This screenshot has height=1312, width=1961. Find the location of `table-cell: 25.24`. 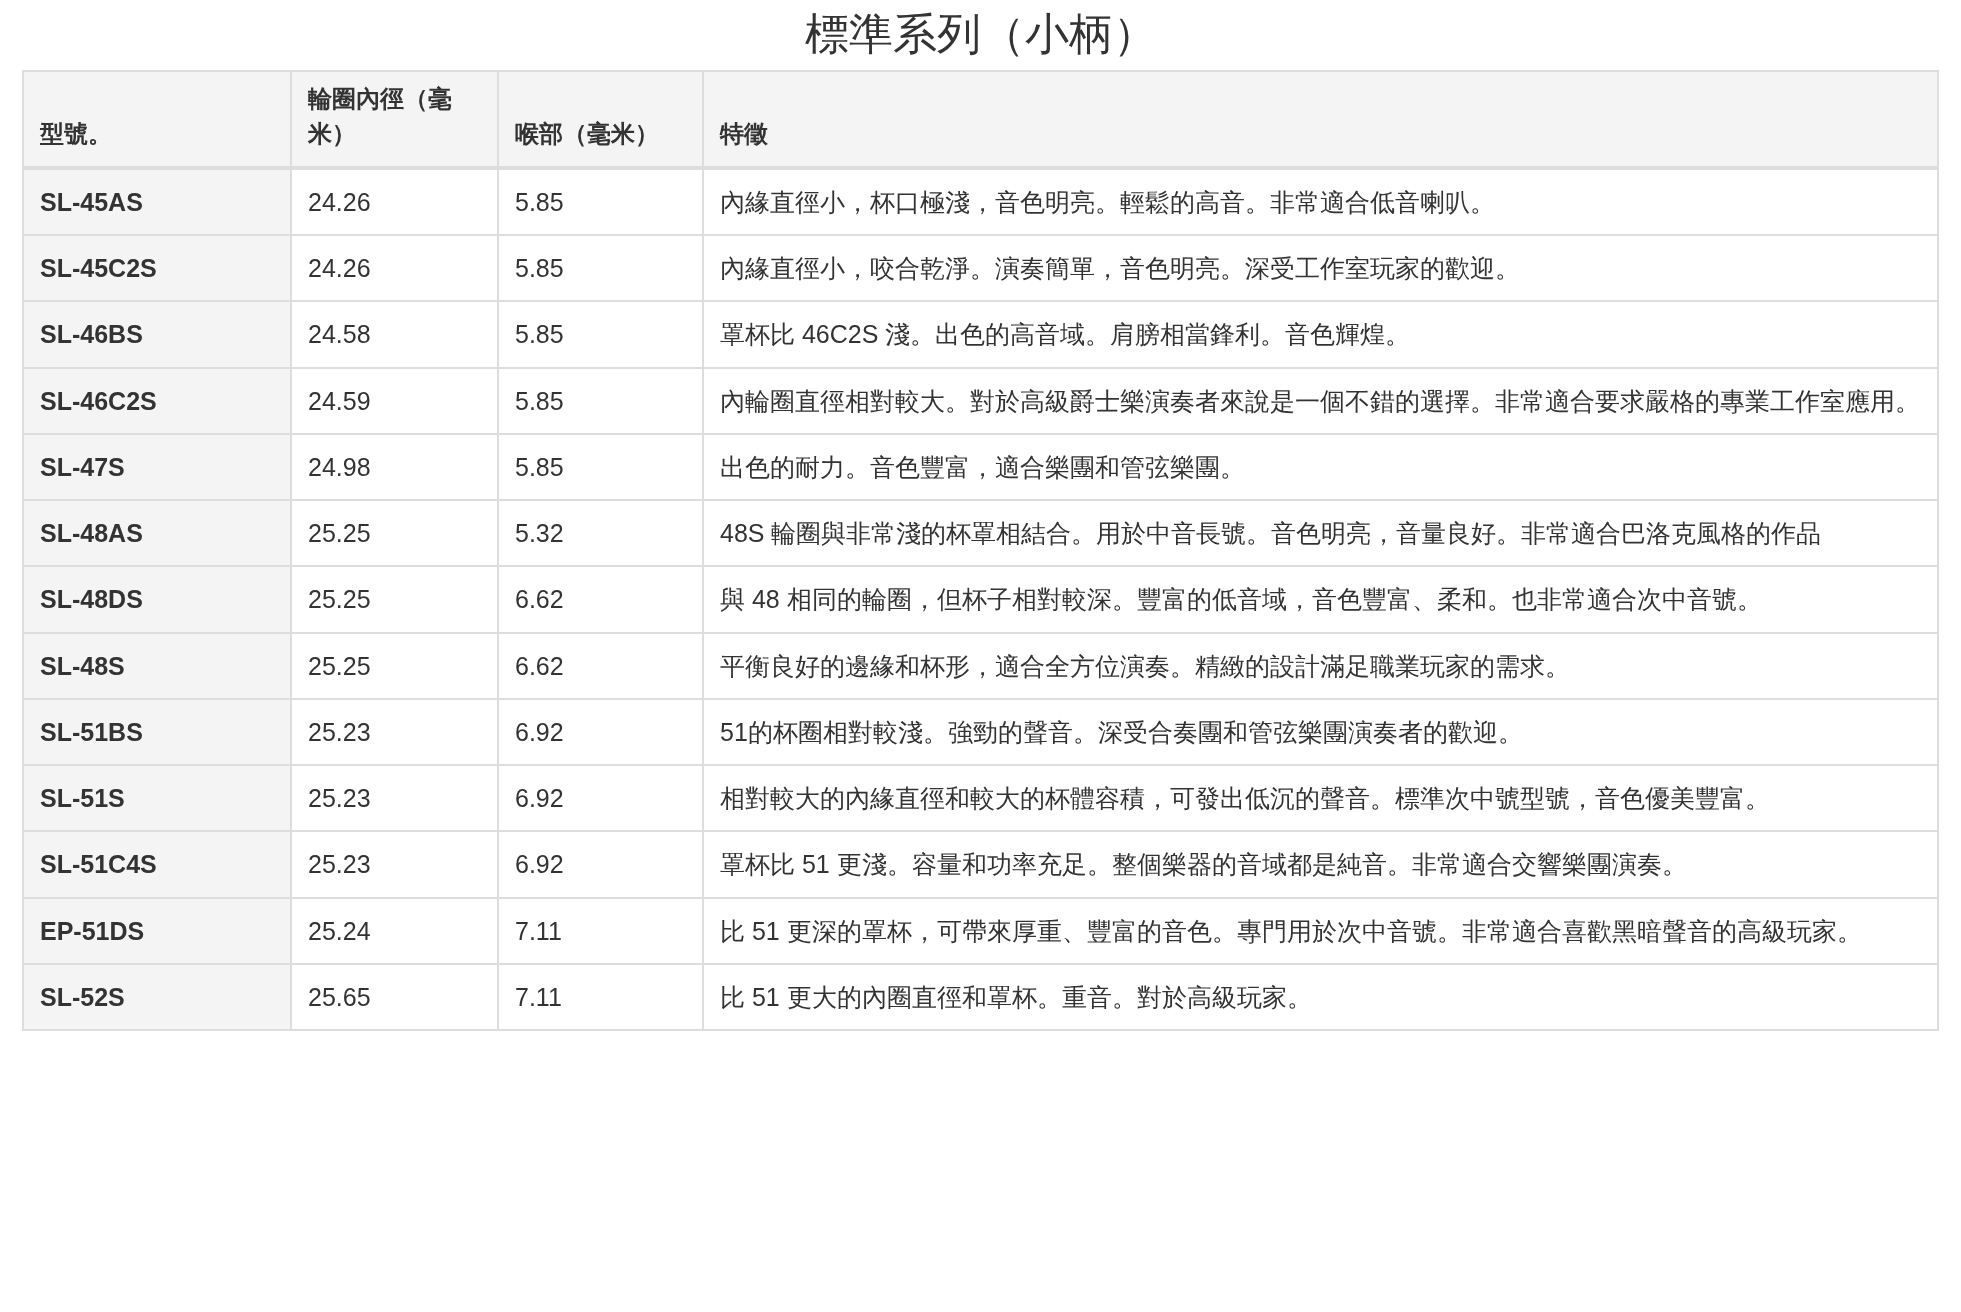

table-cell: 25.24 is located at coordinates (394, 930).